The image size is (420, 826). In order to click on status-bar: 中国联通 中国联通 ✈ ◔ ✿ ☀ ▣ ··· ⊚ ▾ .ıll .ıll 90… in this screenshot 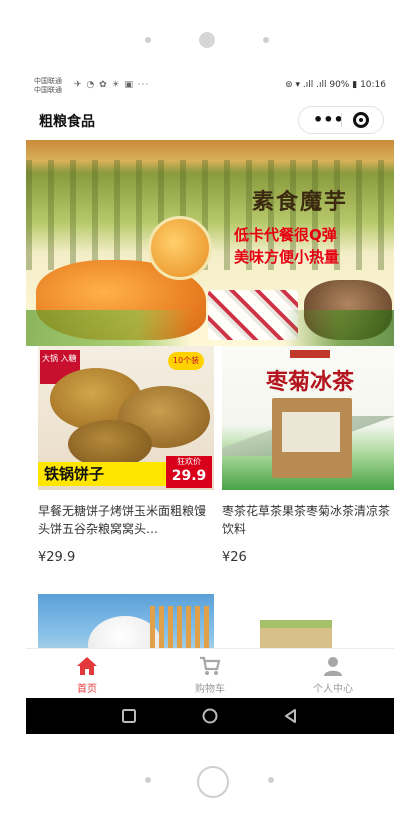, I will do `click(210, 85)`.